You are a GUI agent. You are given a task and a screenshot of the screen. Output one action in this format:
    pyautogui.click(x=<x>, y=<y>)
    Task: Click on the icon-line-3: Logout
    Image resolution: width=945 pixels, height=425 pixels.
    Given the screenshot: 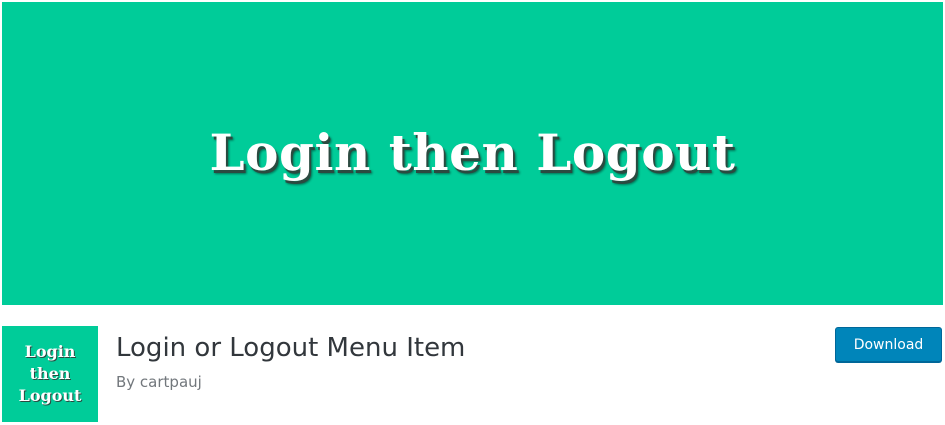 What is the action you would take?
    pyautogui.click(x=50, y=395)
    